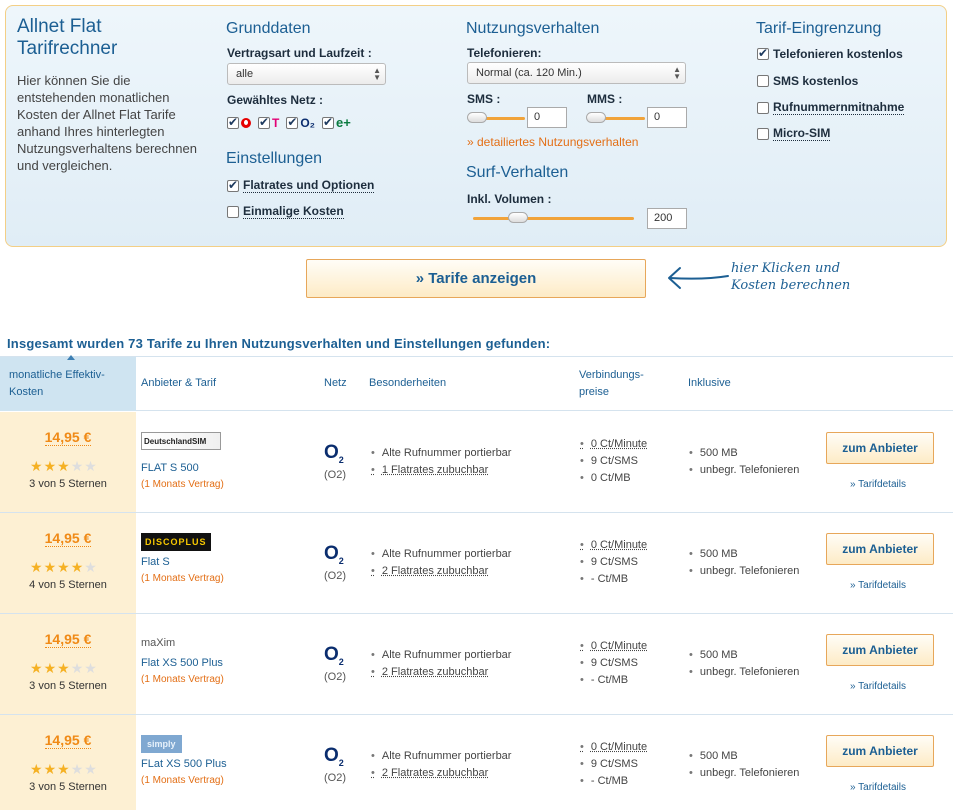  Describe the element at coordinates (441, 773) in the screenshot. I see `besonderheit-item: 2 Flatrates zubuchbar` at that location.